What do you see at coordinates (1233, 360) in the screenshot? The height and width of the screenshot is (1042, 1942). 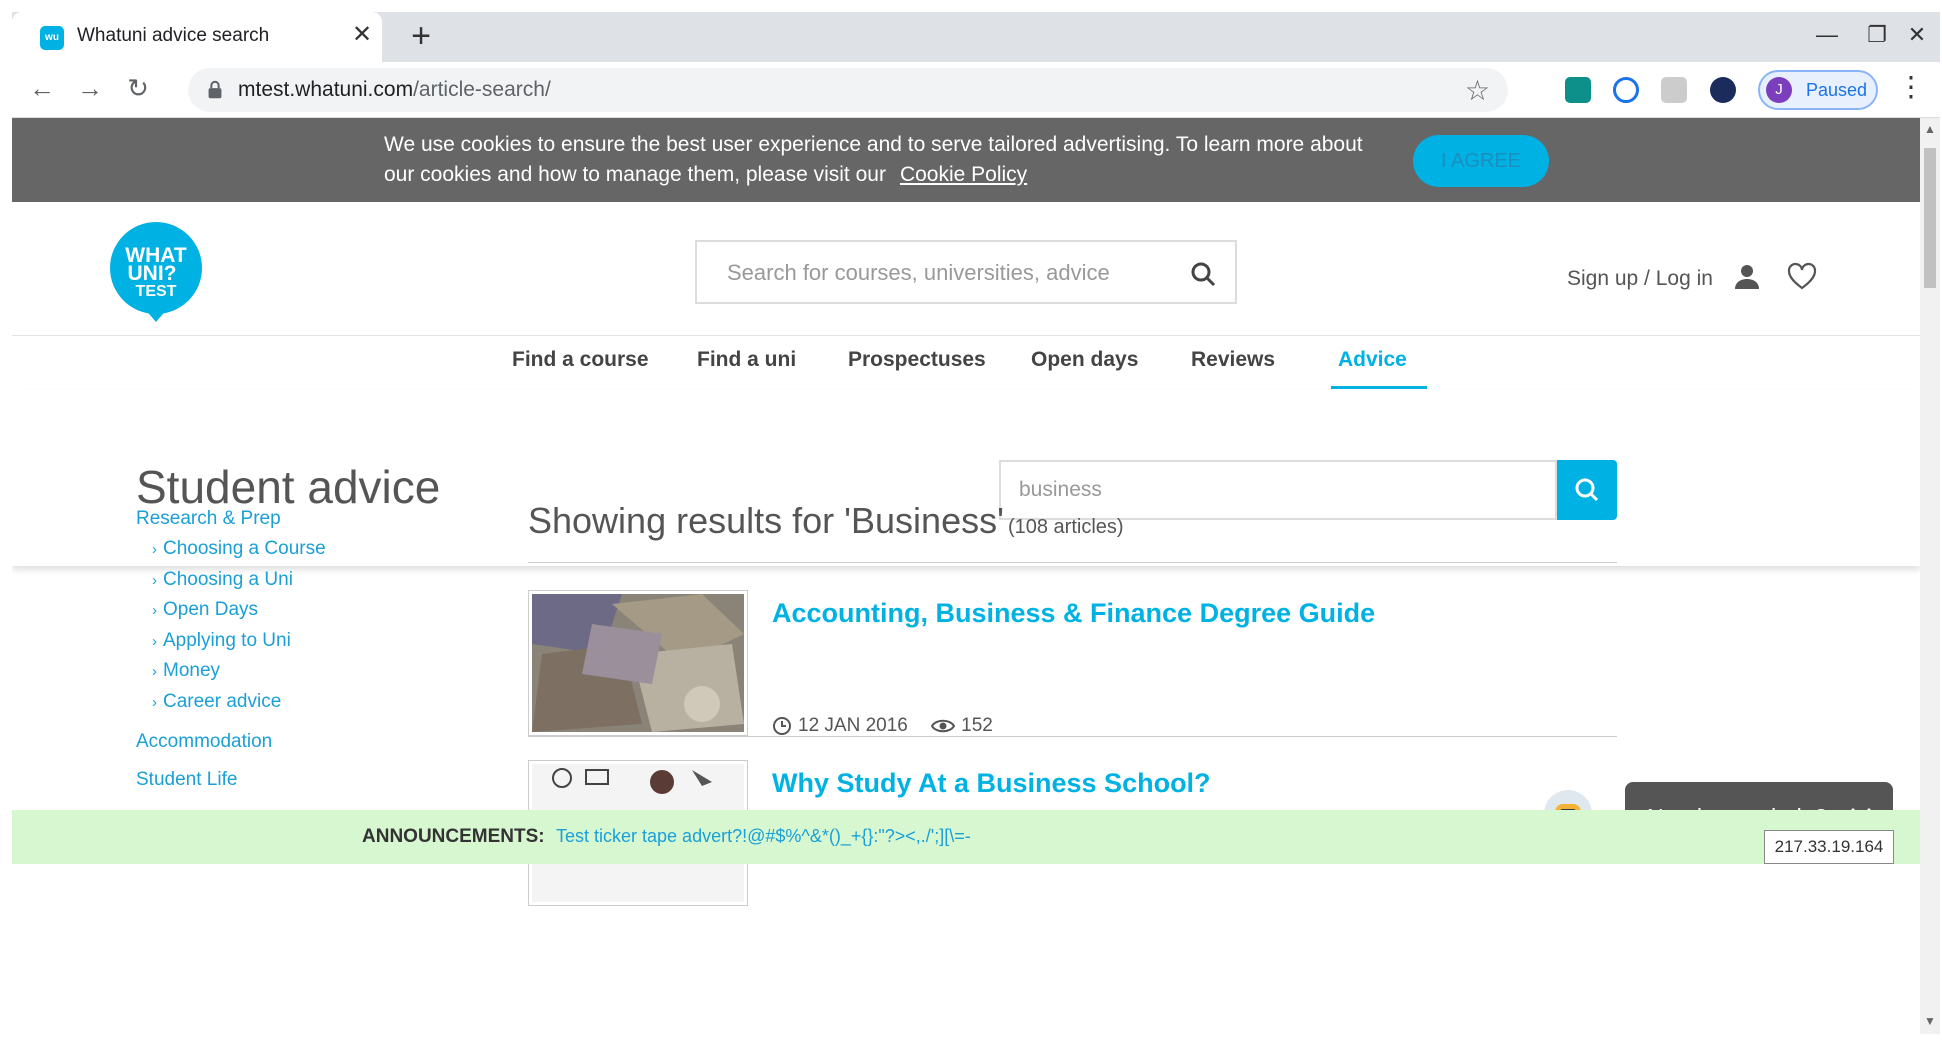 I see `nav-reviews: Reviews` at bounding box center [1233, 360].